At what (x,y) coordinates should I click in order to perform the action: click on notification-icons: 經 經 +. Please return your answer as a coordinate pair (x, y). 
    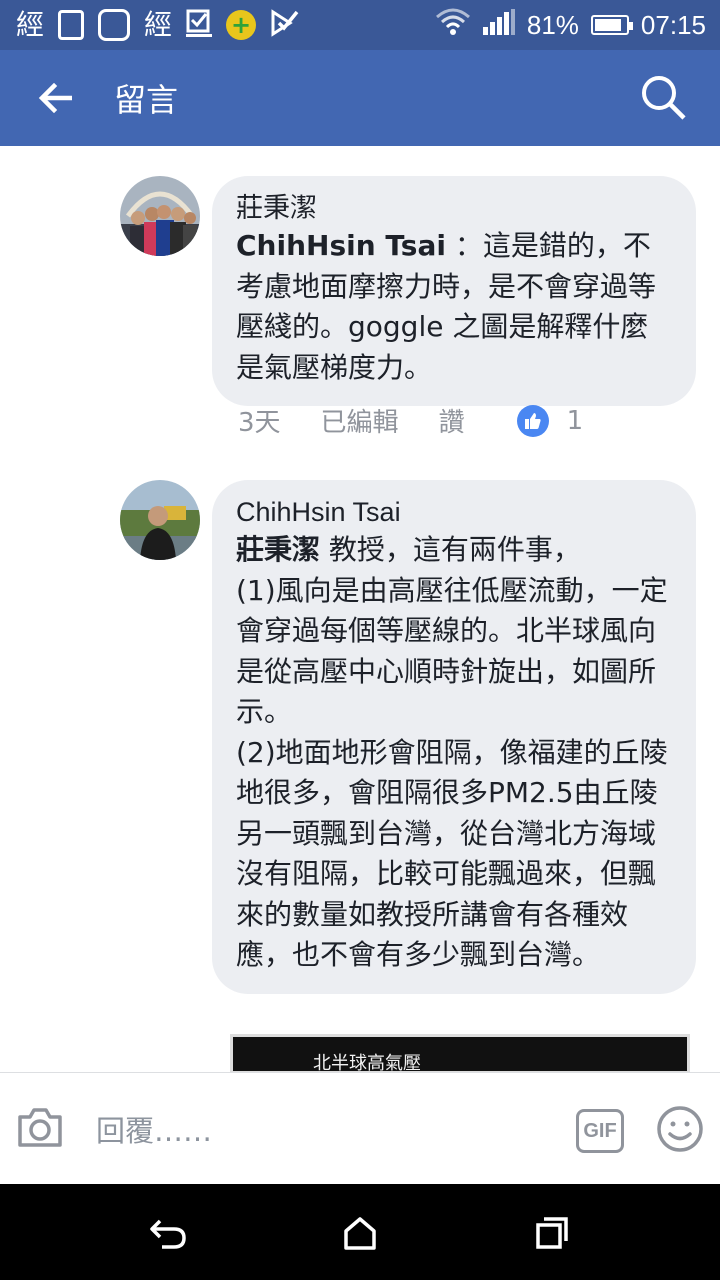
    Looking at the image, I should click on (150, 25).